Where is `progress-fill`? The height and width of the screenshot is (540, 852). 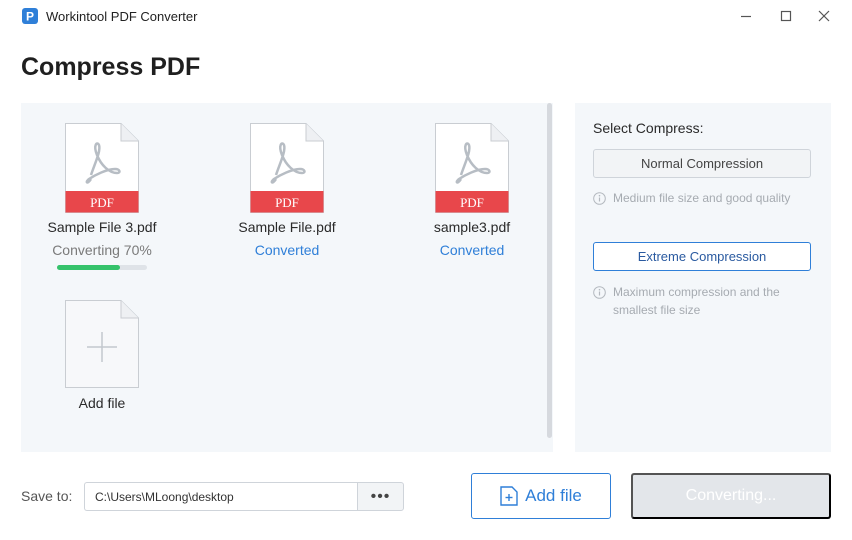 progress-fill is located at coordinates (88, 267).